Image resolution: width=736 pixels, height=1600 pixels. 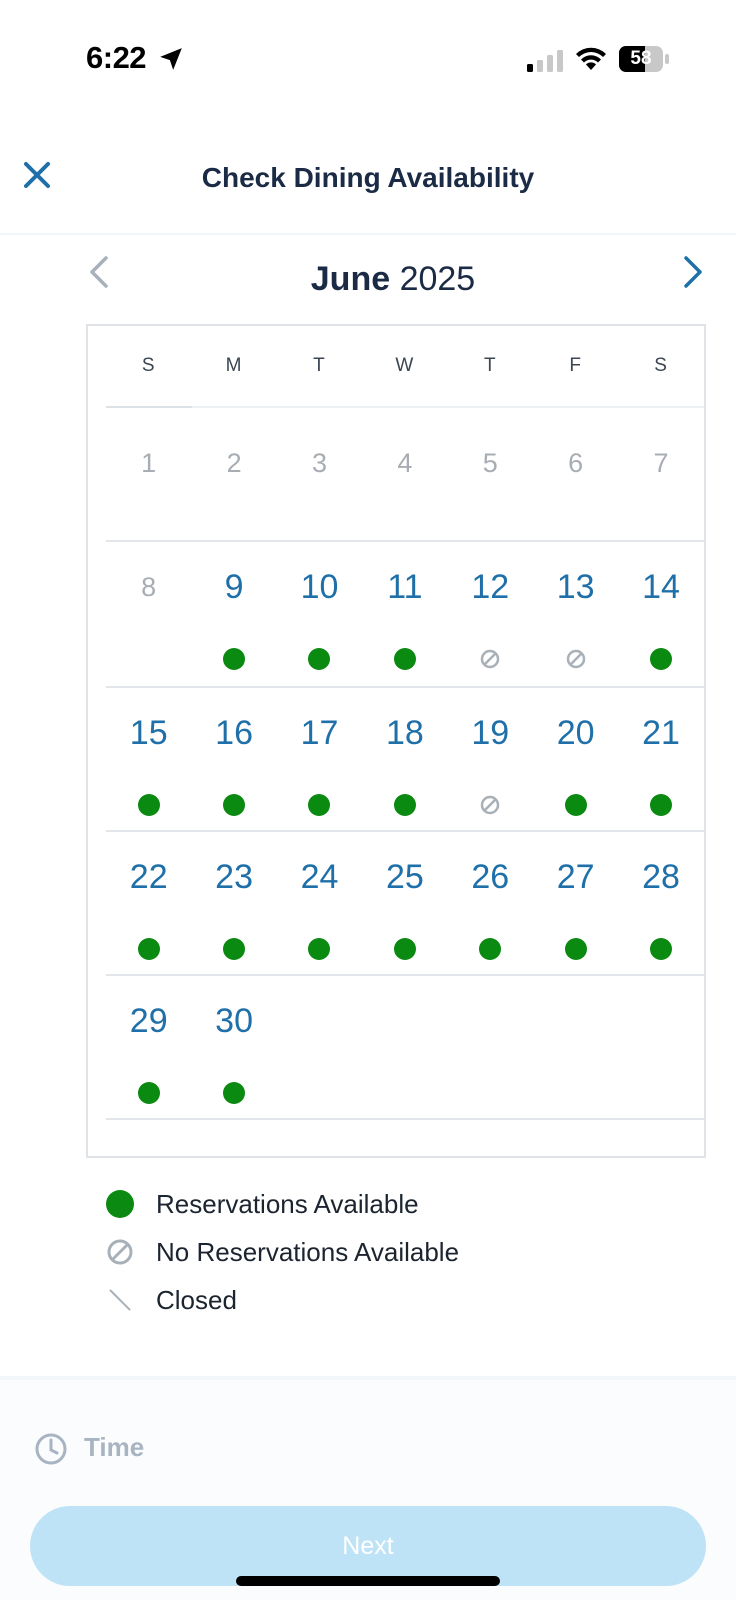 What do you see at coordinates (234, 1021) in the screenshot?
I see `day-number: 30` at bounding box center [234, 1021].